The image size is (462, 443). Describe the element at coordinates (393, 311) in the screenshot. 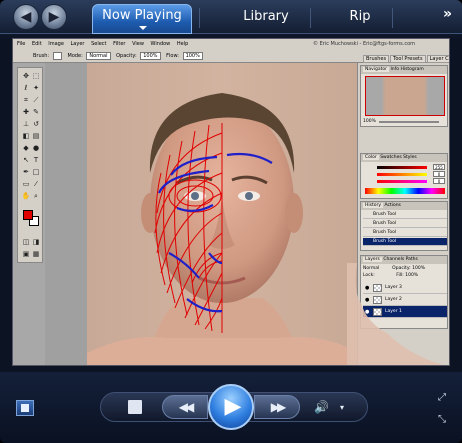

I see `layer-name: Layer 1` at that location.